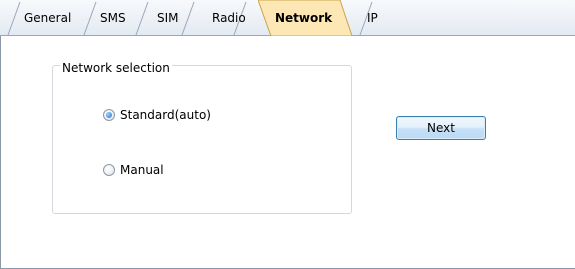 This screenshot has width=575, height=269. Describe the element at coordinates (382, 17) in the screenshot. I see `tab-ip: IP` at that location.